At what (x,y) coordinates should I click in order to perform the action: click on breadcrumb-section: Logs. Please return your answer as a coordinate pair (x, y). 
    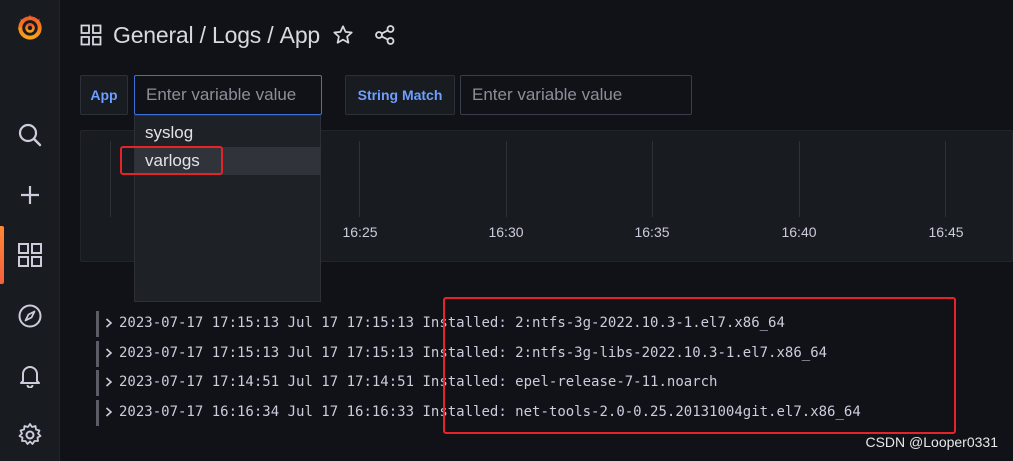
    Looking at the image, I should click on (236, 35).